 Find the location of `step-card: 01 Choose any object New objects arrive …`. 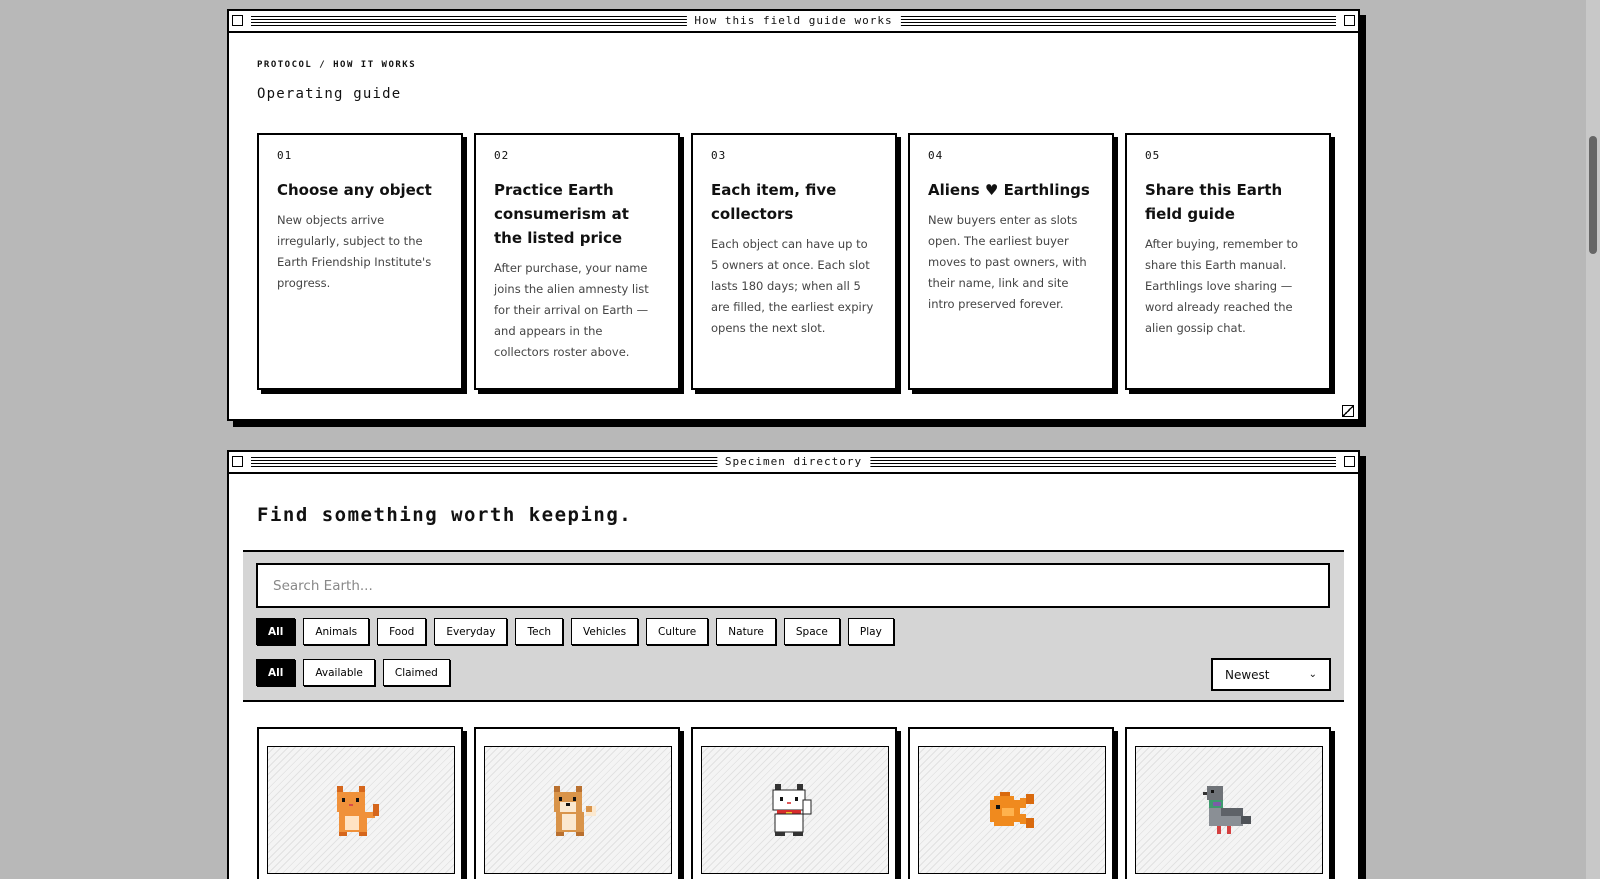

step-card: 01 Choose any object New objects arrive … is located at coordinates (360, 261).